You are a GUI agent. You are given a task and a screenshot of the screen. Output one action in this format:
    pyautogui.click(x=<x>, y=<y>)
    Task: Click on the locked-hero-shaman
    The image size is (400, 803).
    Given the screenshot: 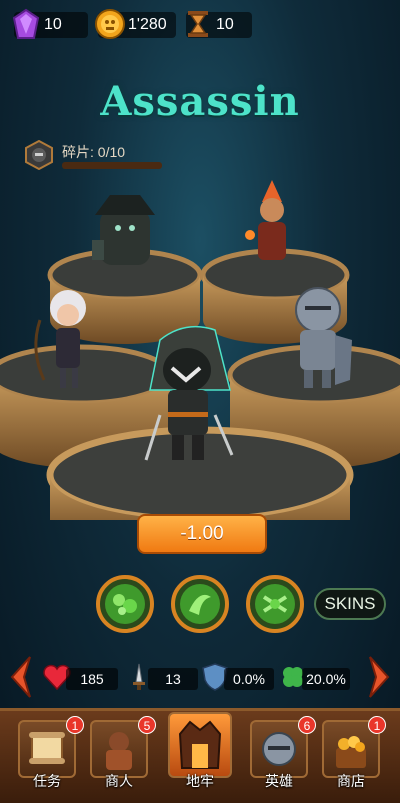 What is the action you would take?
    pyautogui.click(x=123, y=230)
    